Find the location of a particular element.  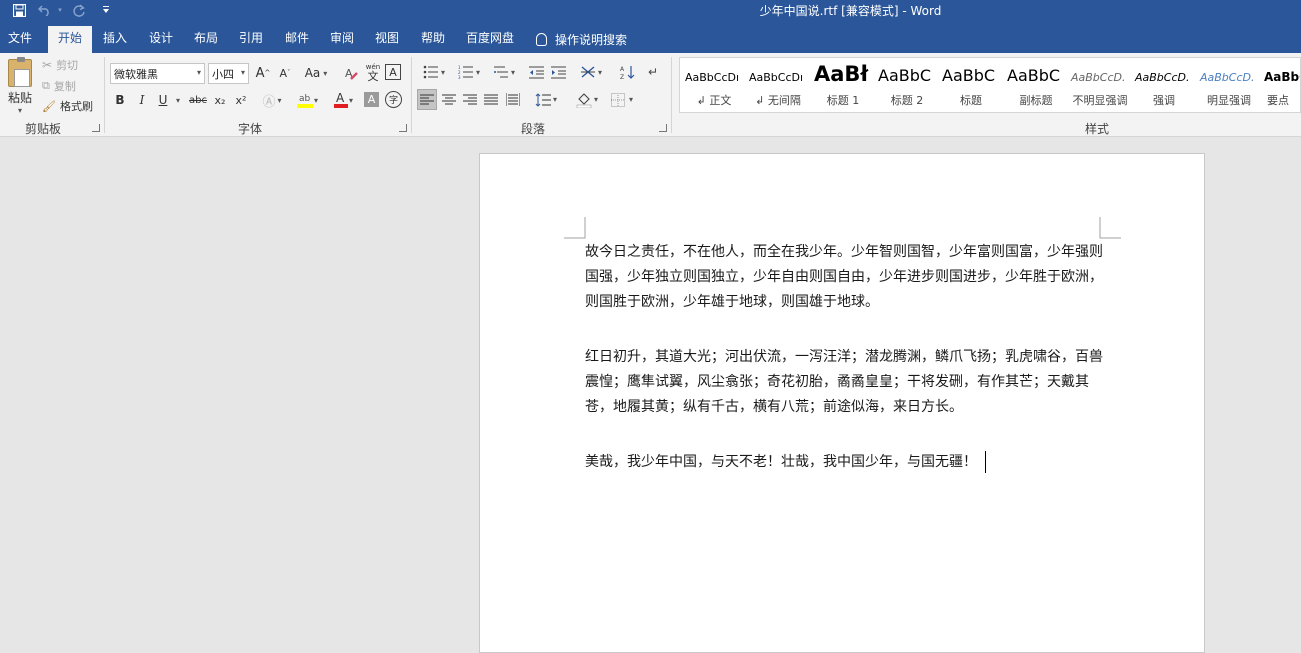

multilevel-list-button: ▾ is located at coordinates (504, 72).